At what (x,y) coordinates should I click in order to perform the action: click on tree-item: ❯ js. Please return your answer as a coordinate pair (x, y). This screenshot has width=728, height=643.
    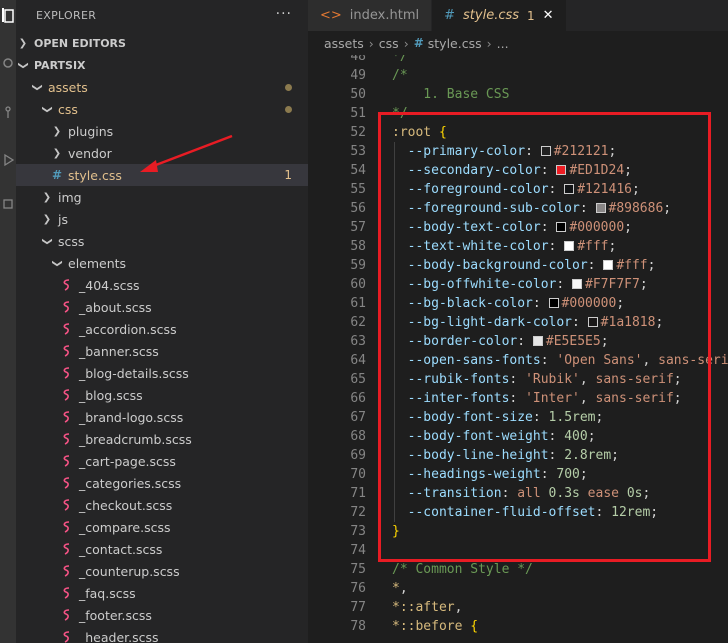
    Looking at the image, I should click on (162, 219).